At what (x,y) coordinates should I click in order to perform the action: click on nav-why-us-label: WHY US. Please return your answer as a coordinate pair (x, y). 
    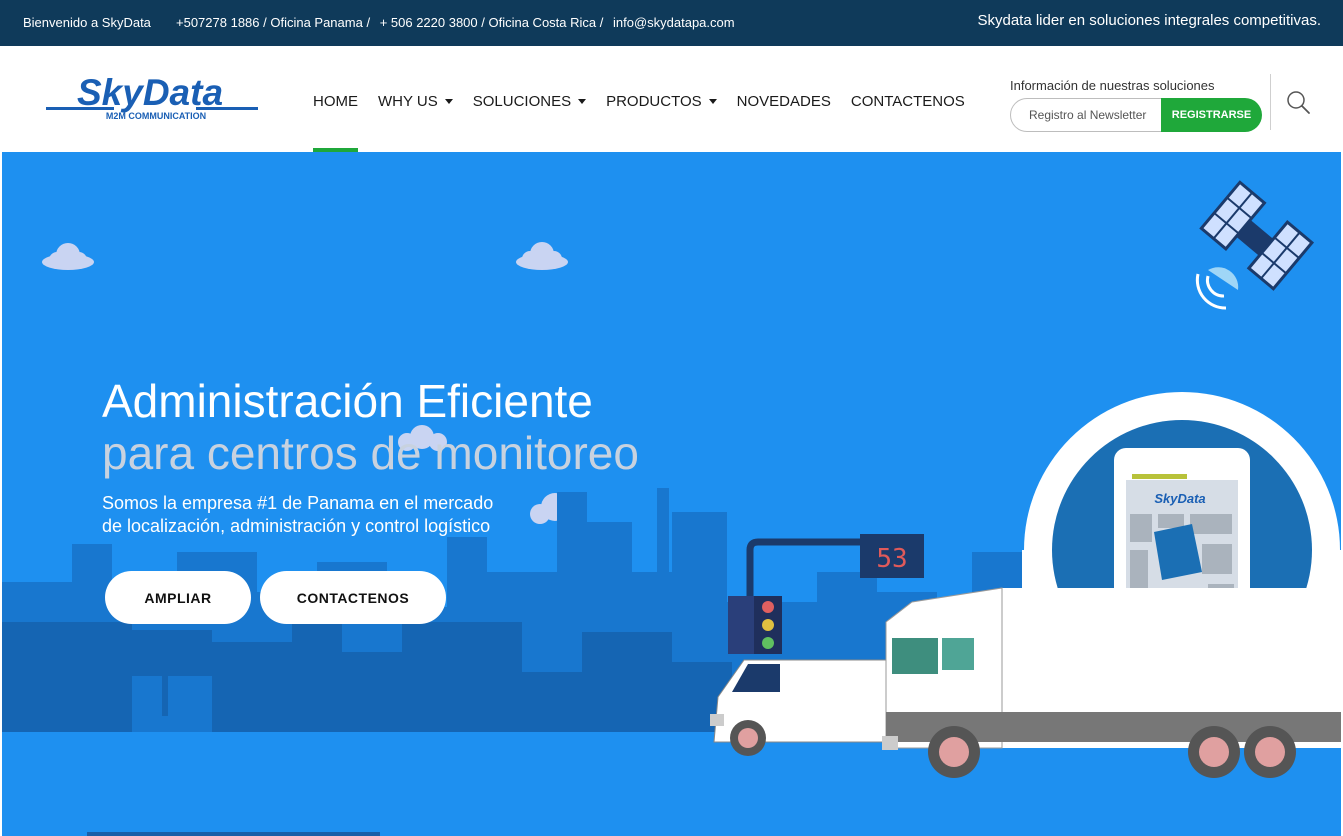
    Looking at the image, I should click on (408, 101).